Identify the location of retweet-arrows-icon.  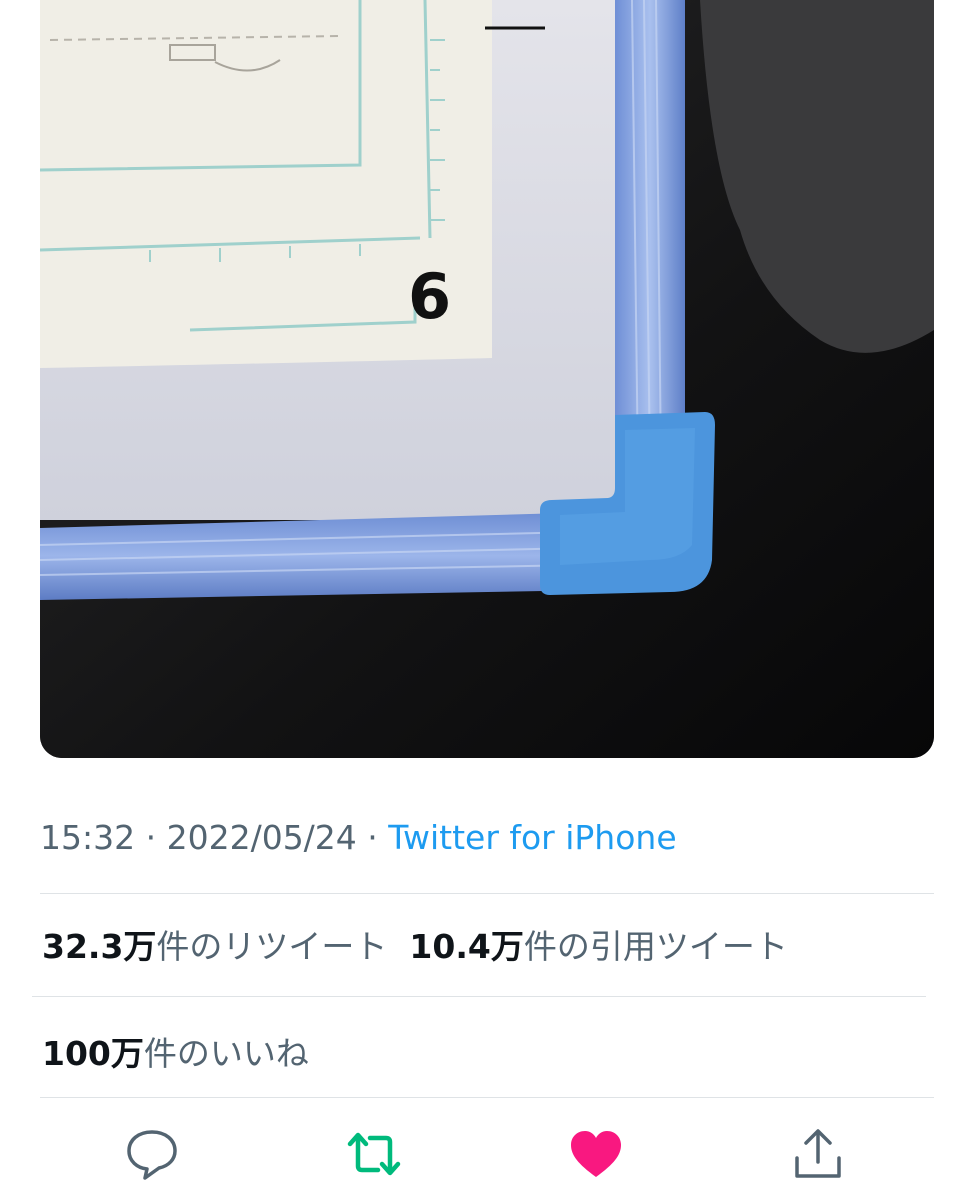
(374, 1154).